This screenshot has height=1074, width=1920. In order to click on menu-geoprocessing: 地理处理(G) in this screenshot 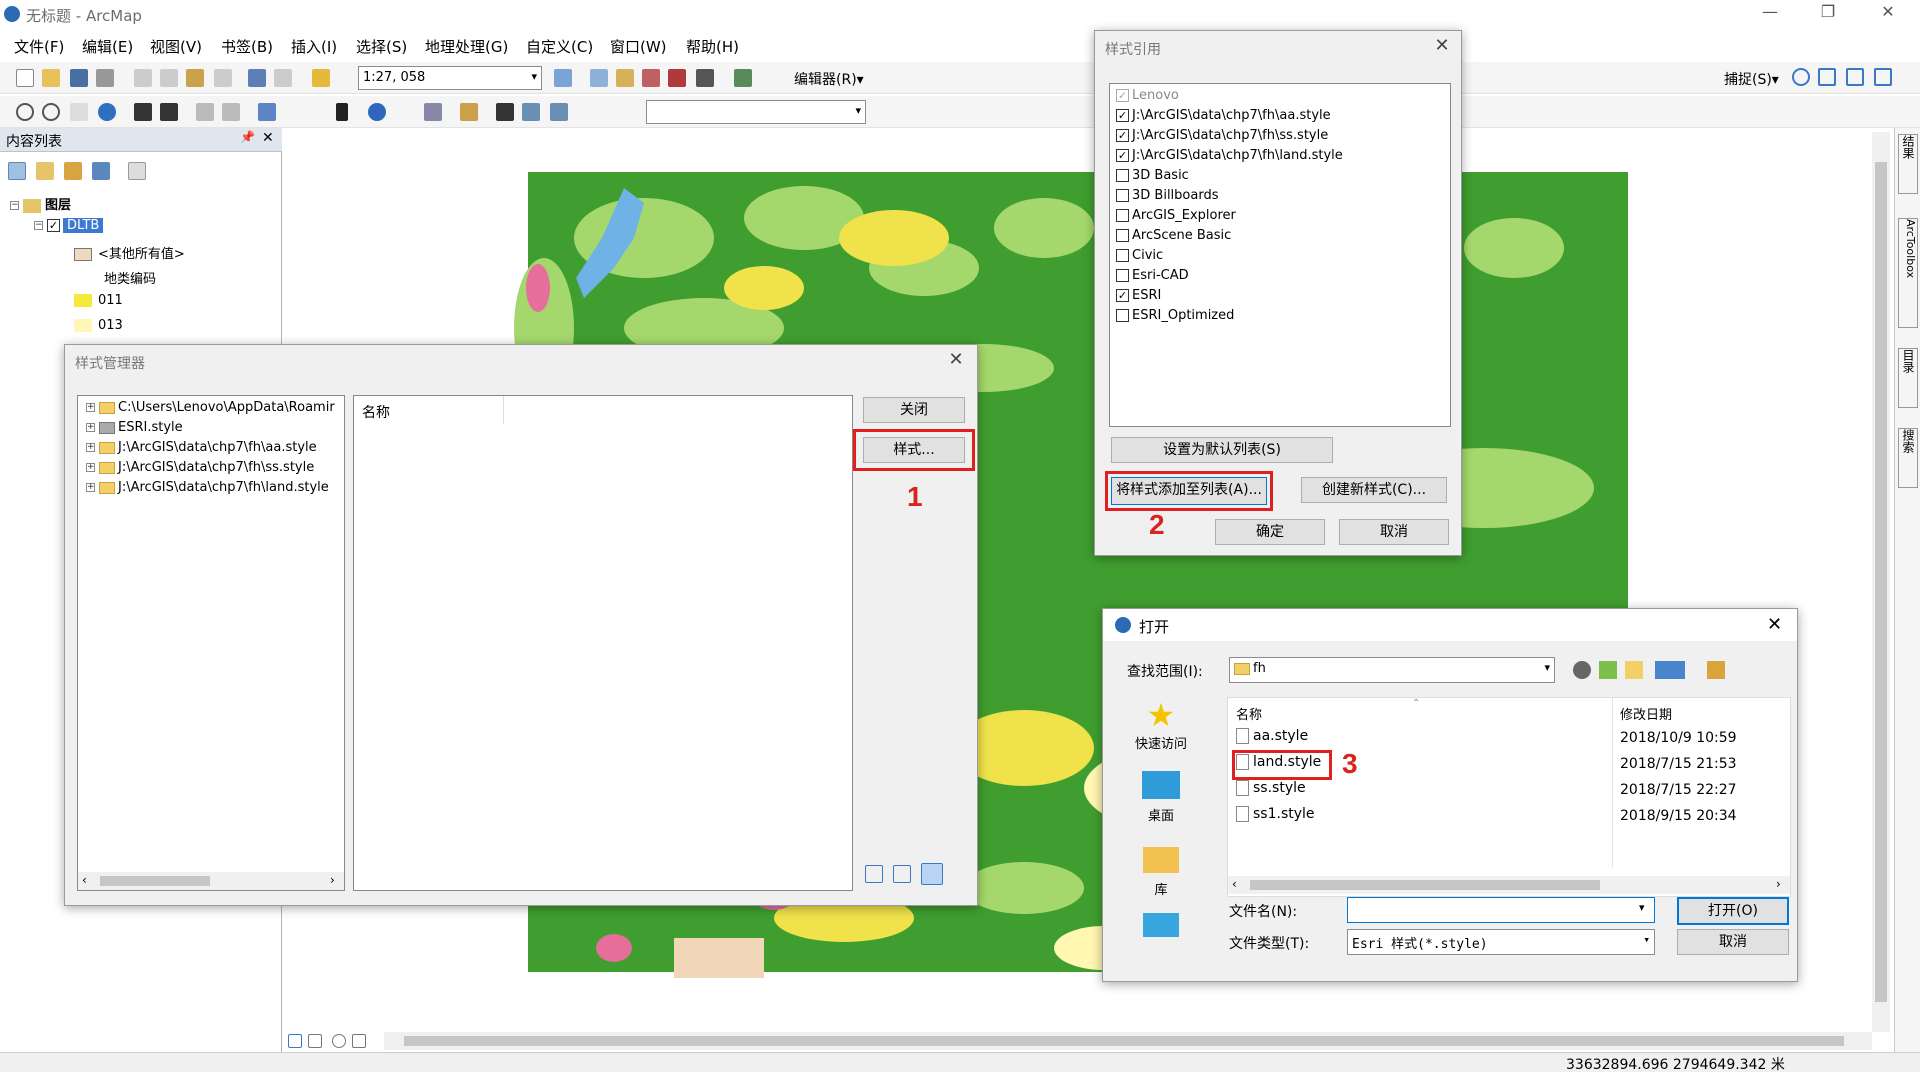, I will do `click(466, 46)`.